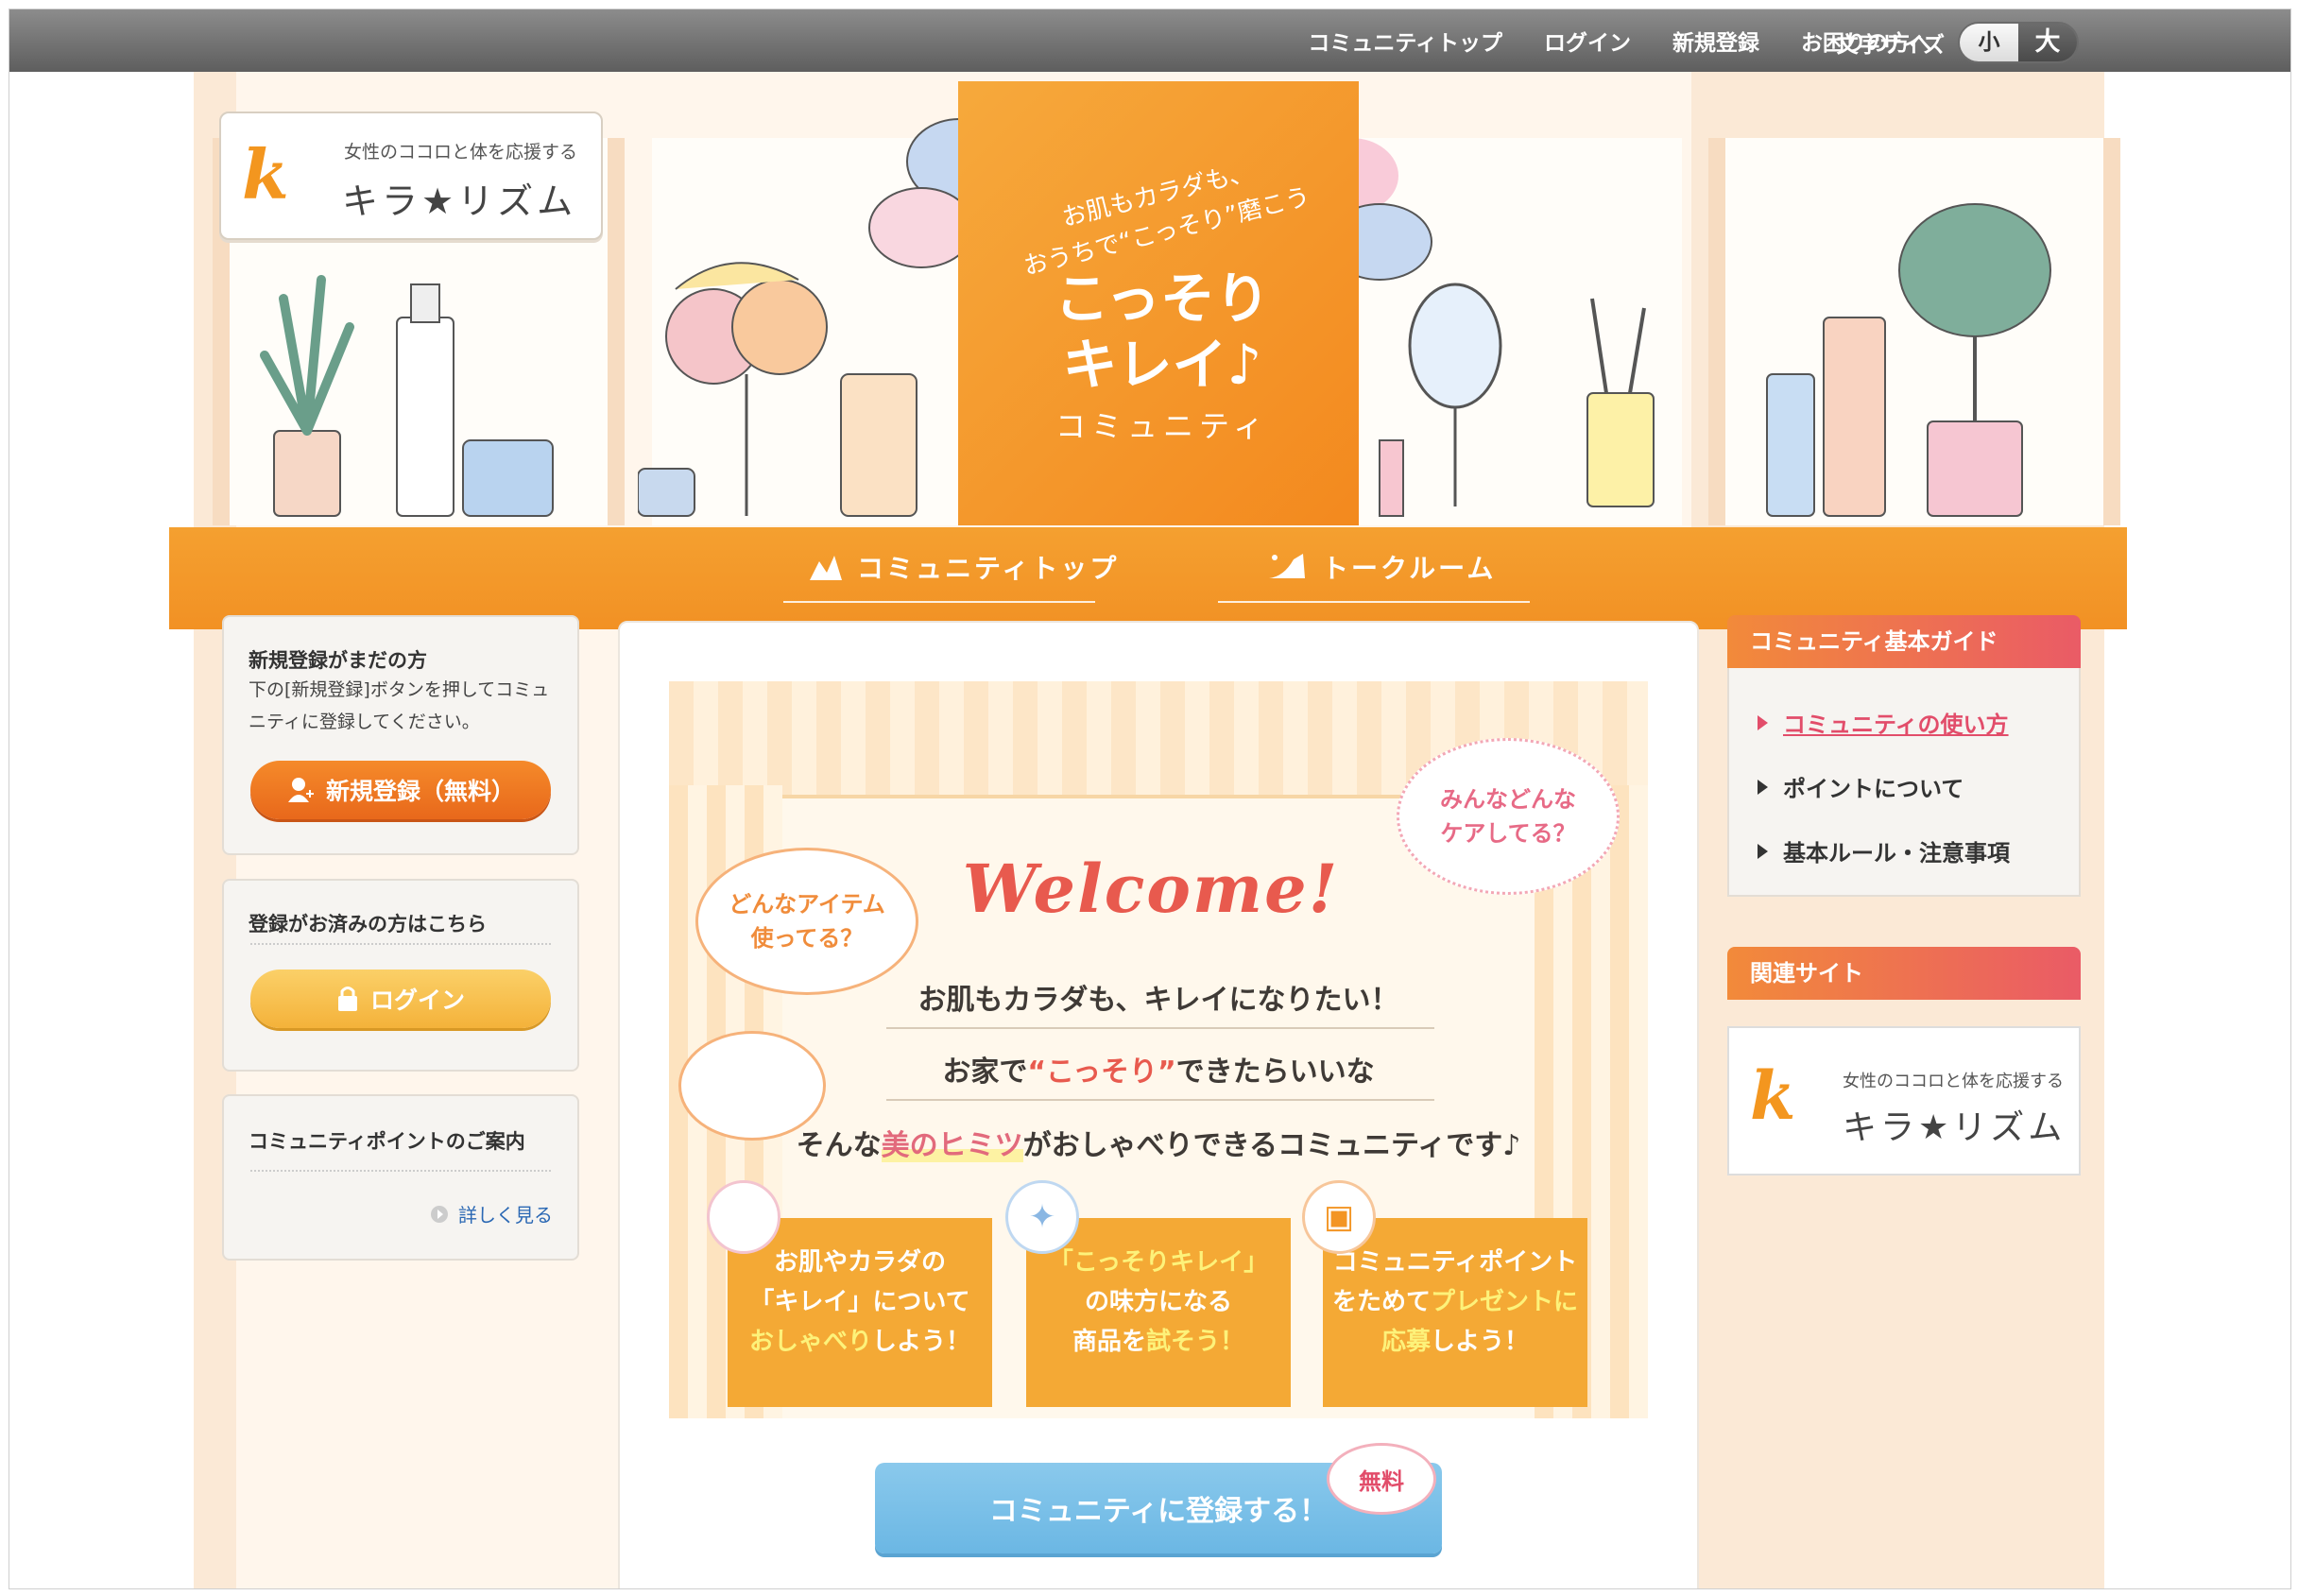 Image resolution: width=2298 pixels, height=1596 pixels. I want to click on feature-chat-line1: お肌やカラダの, so click(859, 1262).